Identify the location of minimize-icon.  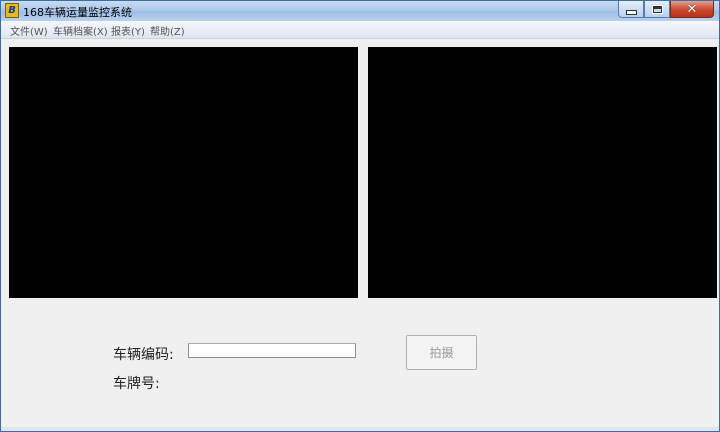
(631, 12).